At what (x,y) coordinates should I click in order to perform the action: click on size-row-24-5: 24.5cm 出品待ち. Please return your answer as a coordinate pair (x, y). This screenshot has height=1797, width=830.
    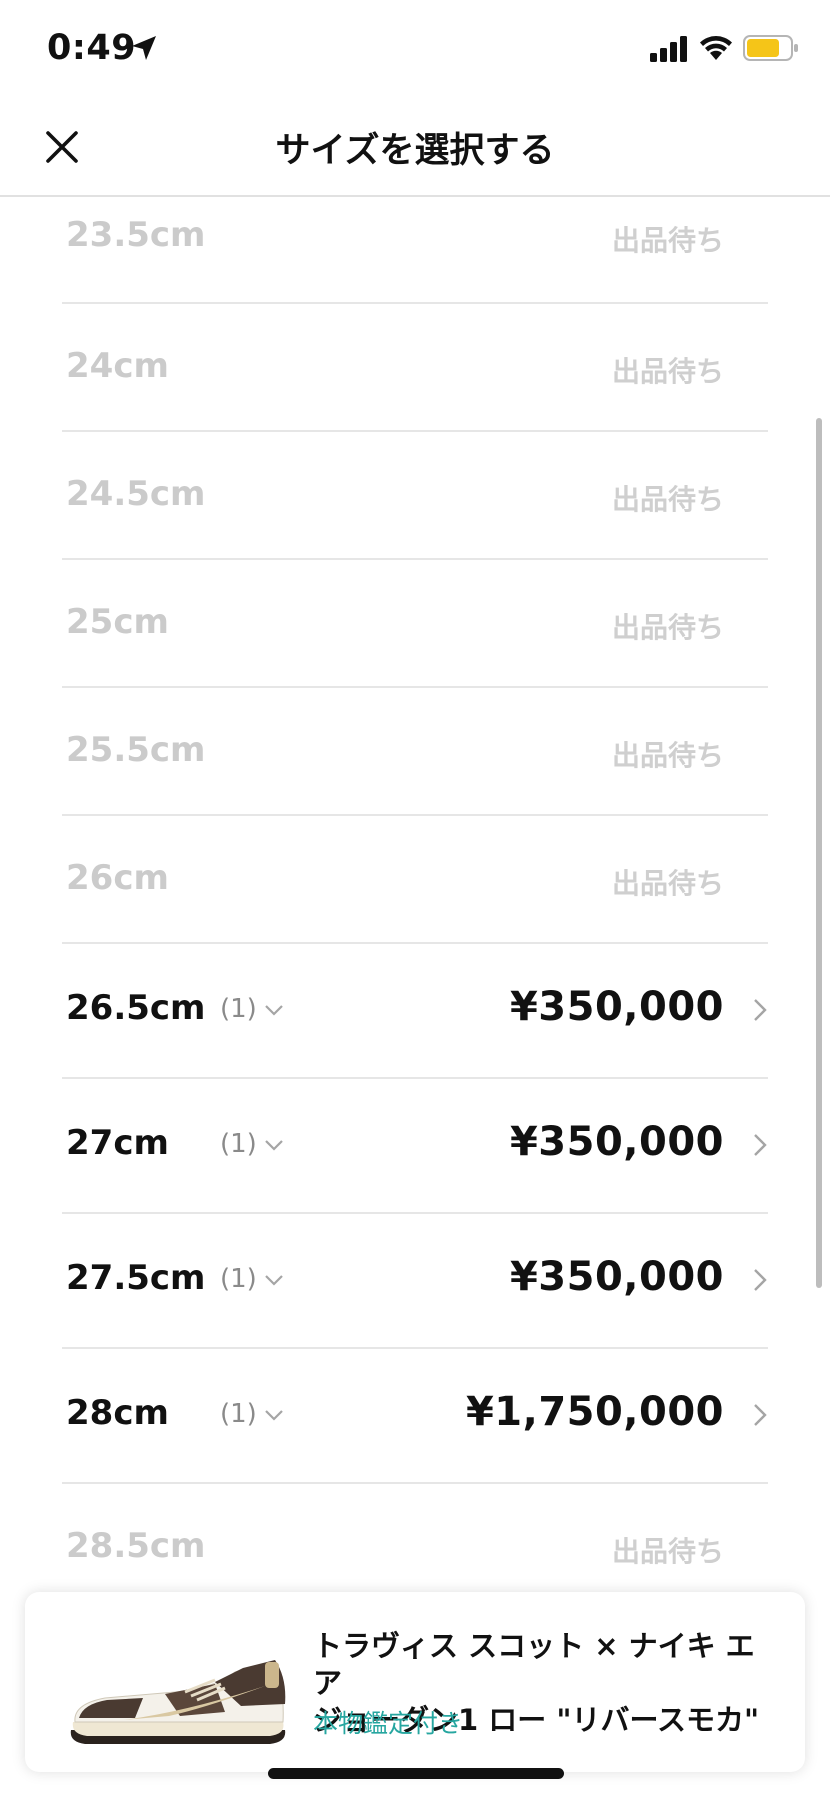
    Looking at the image, I should click on (415, 496).